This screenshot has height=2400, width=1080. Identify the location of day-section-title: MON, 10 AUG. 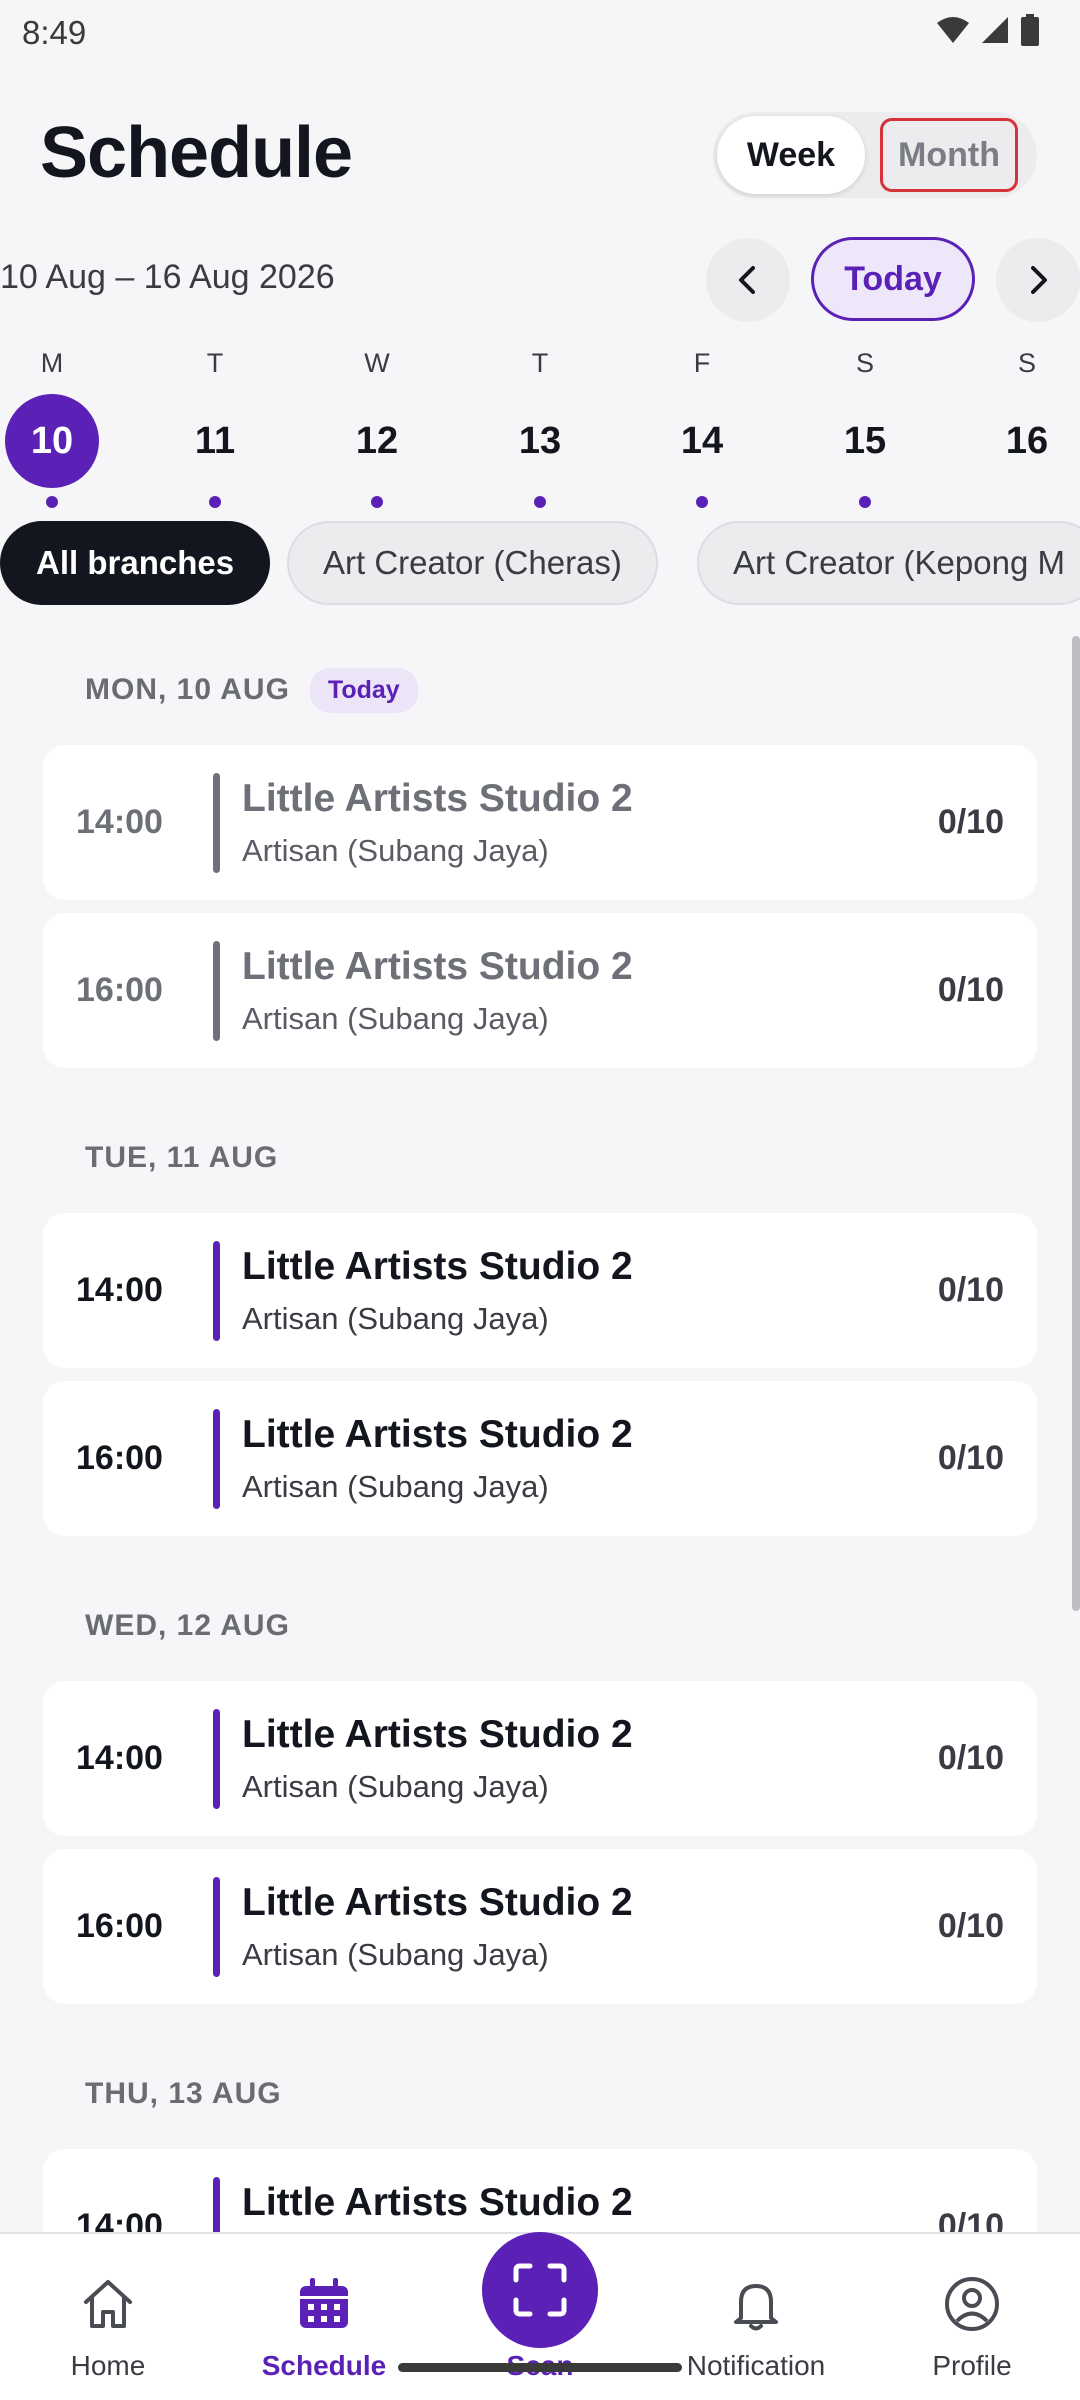
(187, 689).